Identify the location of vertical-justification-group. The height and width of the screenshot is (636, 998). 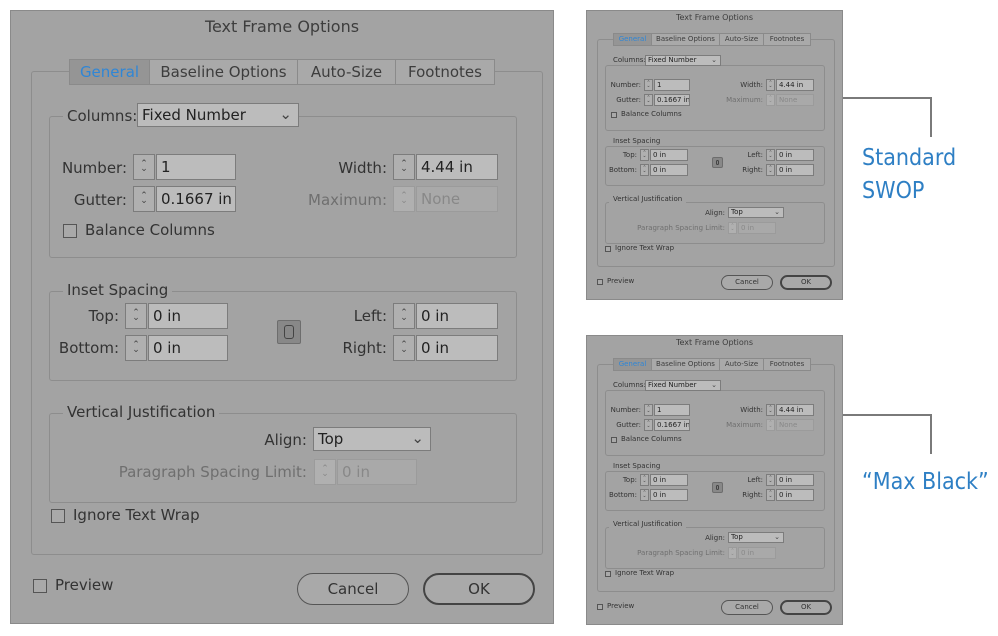
(283, 458).